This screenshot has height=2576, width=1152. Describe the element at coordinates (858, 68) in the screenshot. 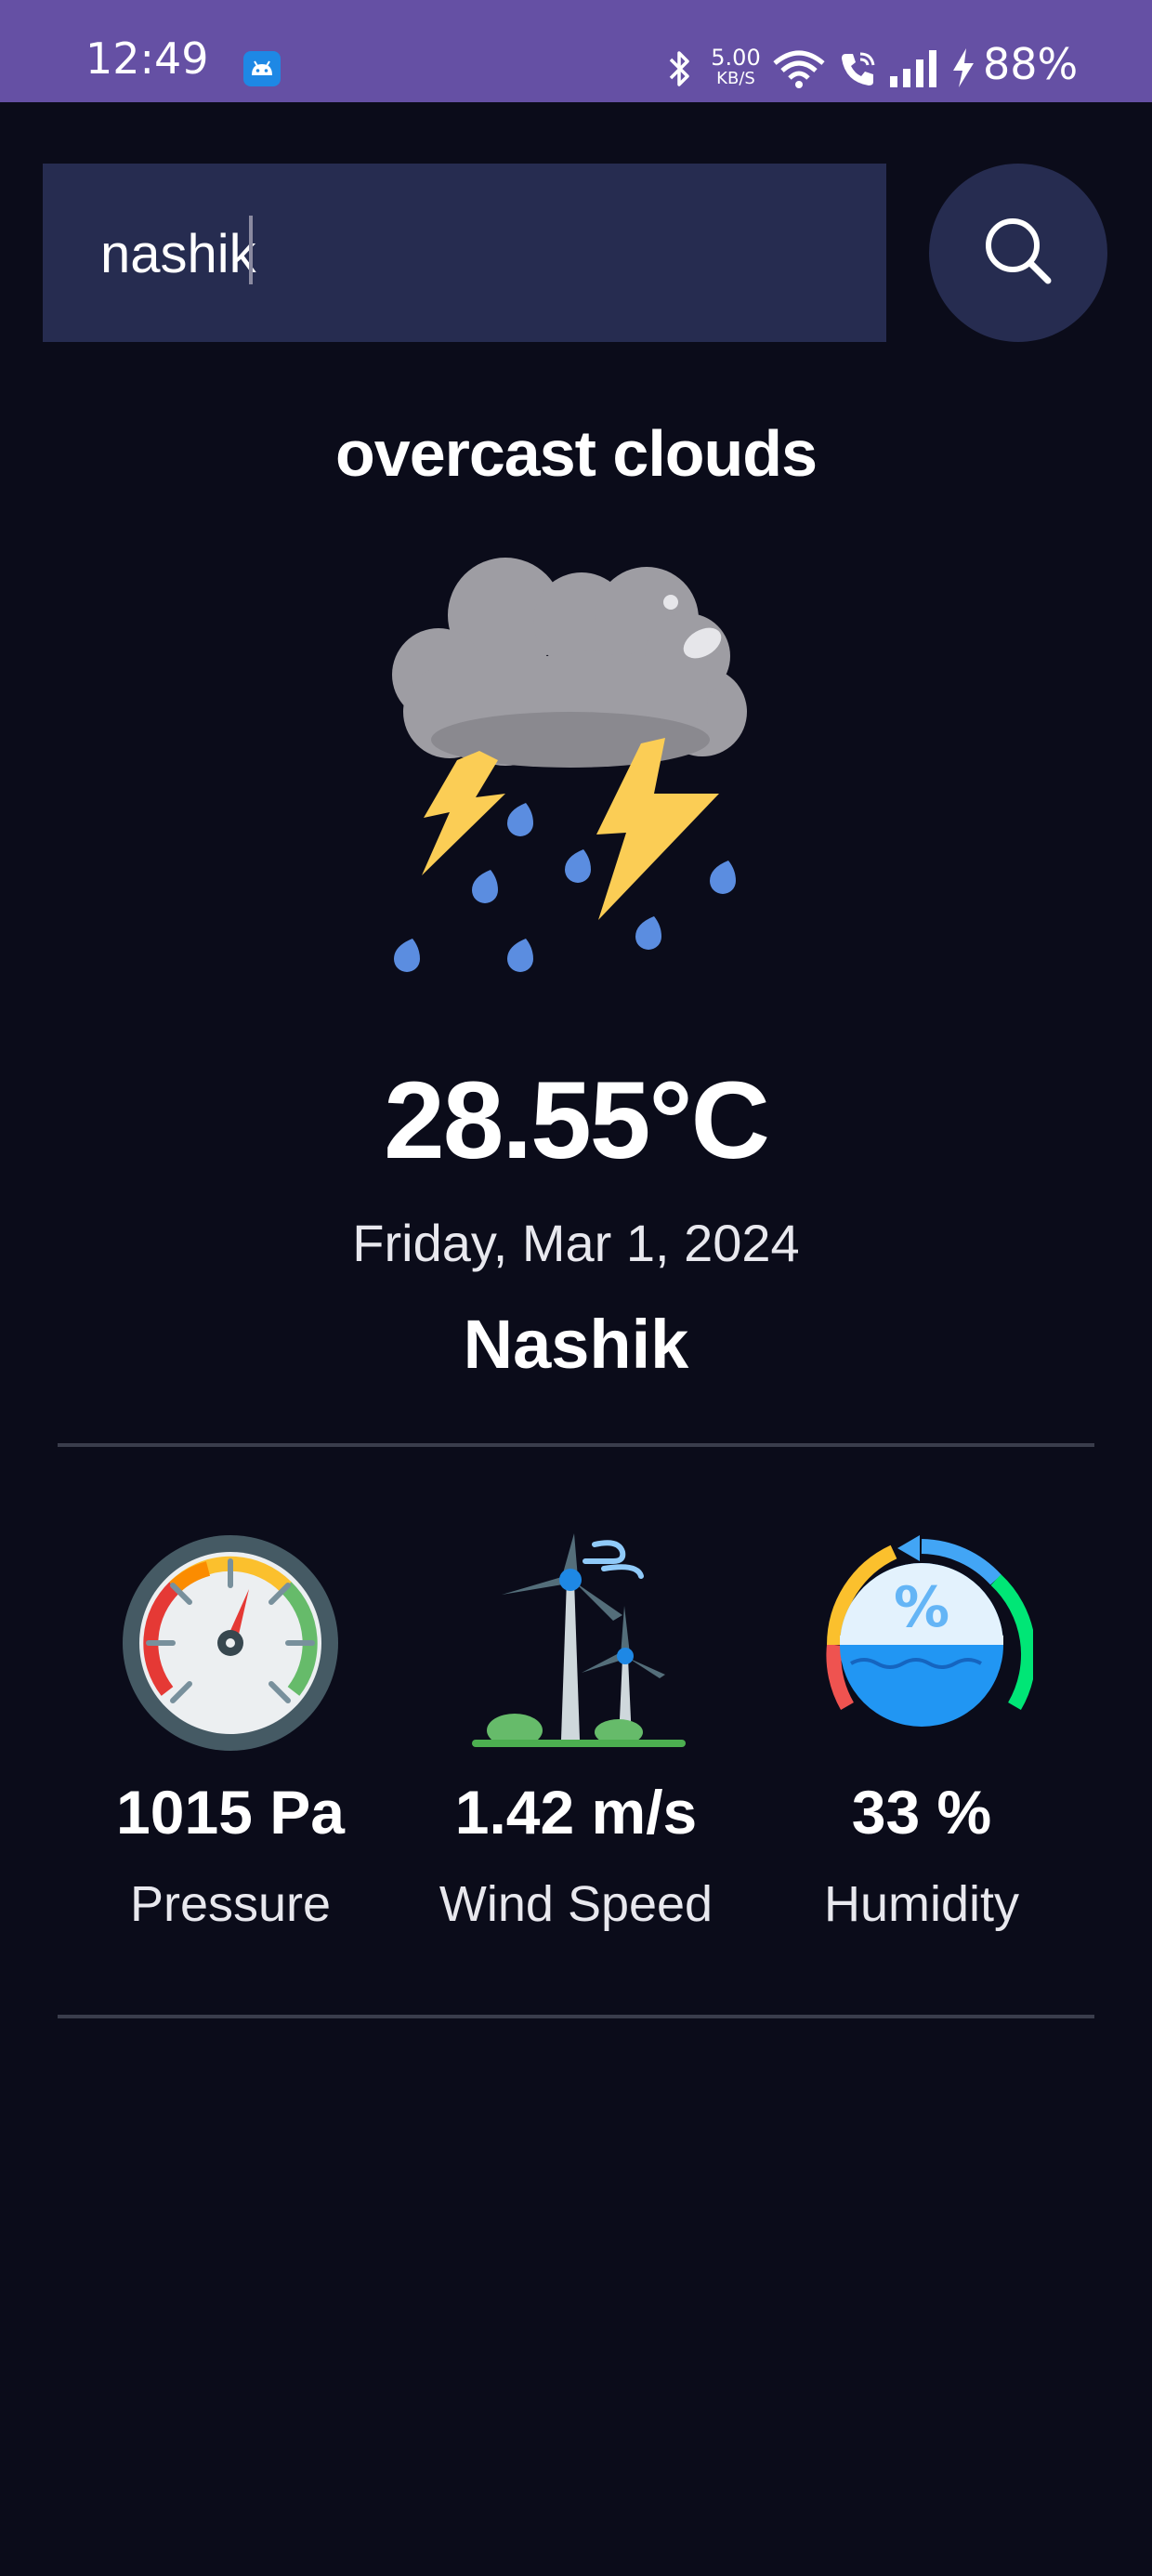

I see `wifi-calling-icon` at that location.